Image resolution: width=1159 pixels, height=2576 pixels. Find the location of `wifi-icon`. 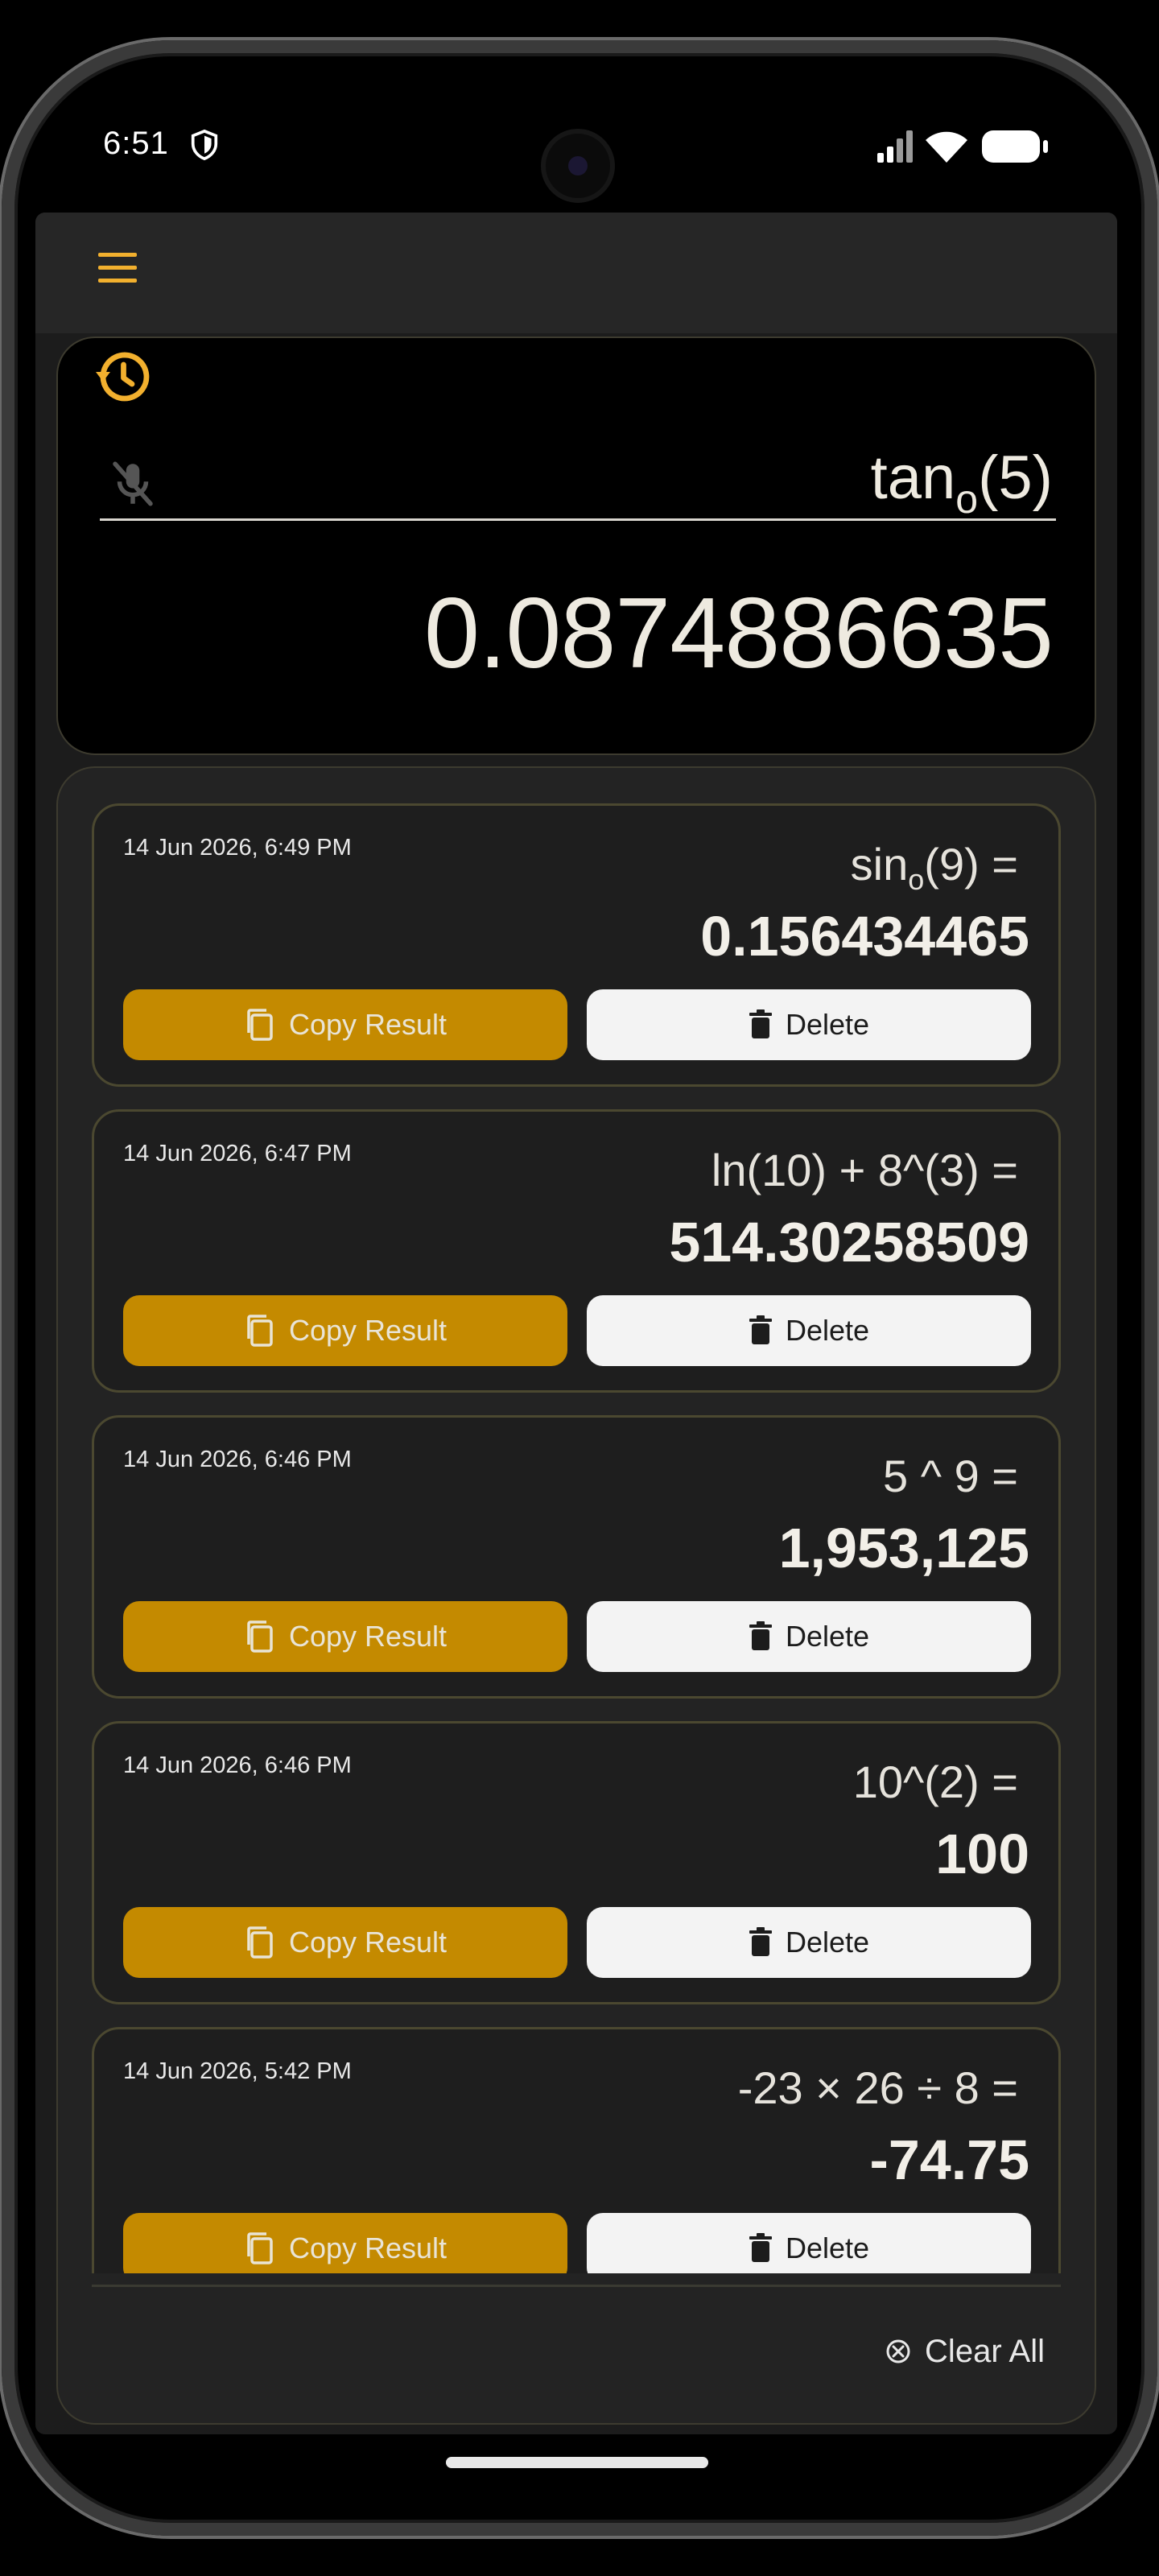

wifi-icon is located at coordinates (946, 147).